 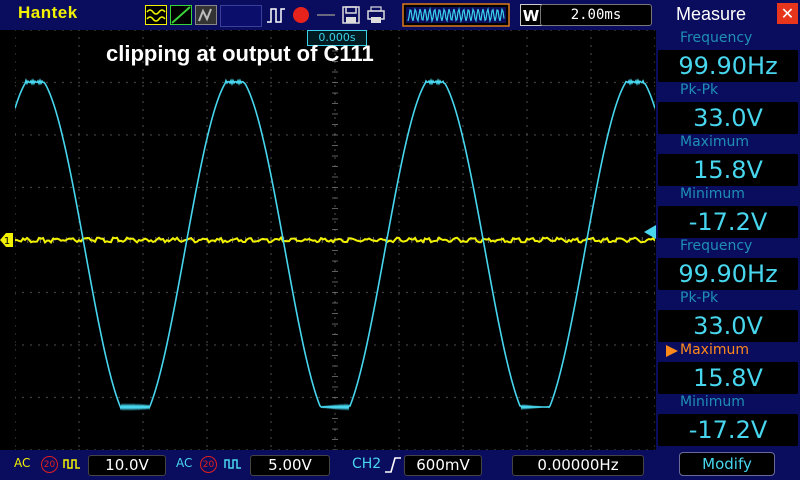 What do you see at coordinates (240, 53) in the screenshot?
I see `waveform-annotation: clipping at output of C111` at bounding box center [240, 53].